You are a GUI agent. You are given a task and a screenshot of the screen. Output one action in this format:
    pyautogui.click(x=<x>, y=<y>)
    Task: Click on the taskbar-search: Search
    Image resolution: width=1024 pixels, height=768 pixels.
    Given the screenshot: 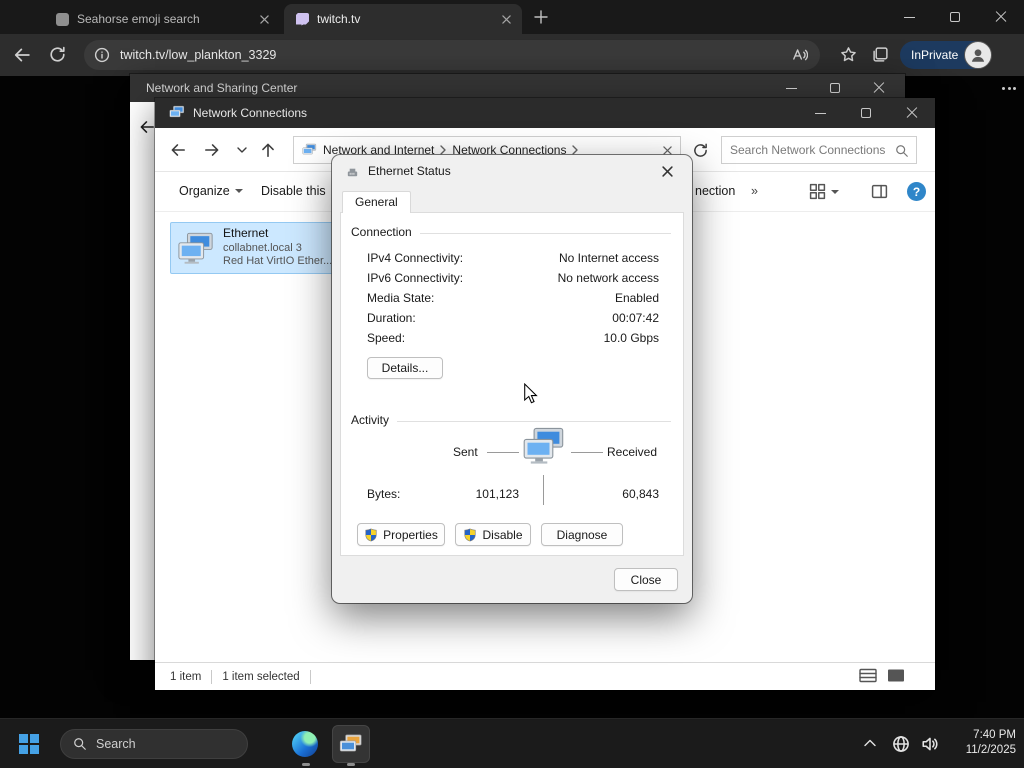 What is the action you would take?
    pyautogui.click(x=154, y=744)
    